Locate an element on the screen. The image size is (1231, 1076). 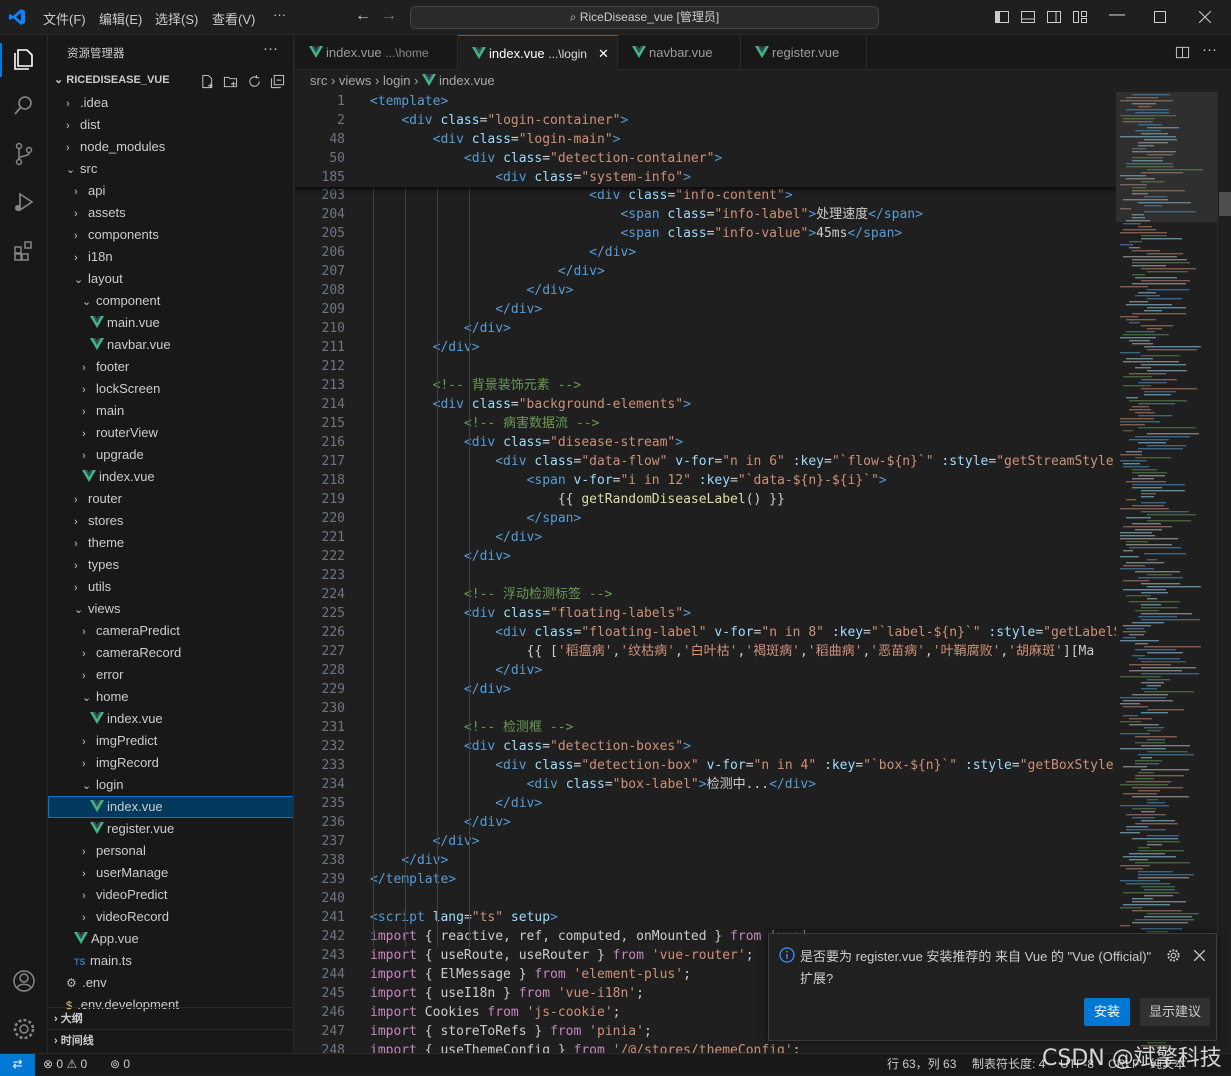
folder-item: › components is located at coordinates (170, 235).